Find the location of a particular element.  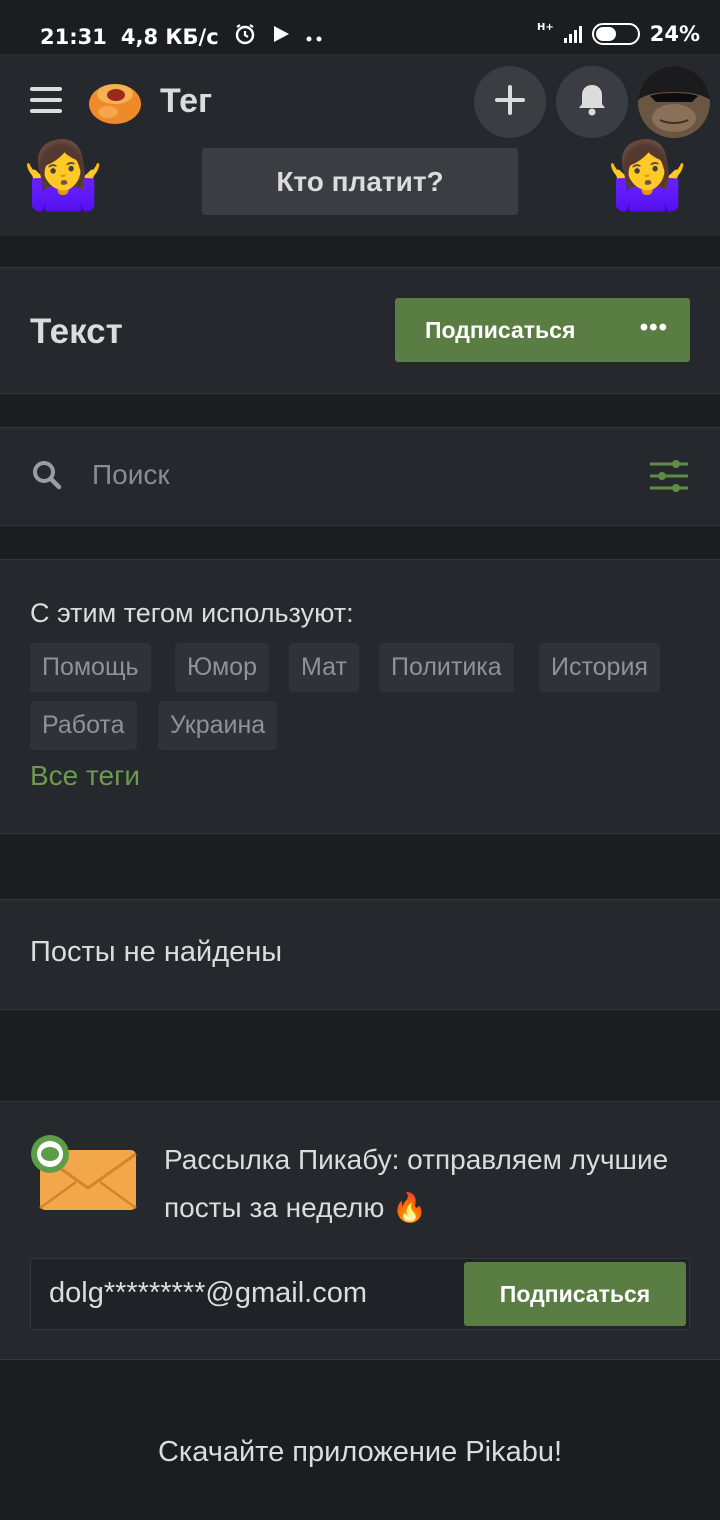

envelope-icon is located at coordinates (84, 1173).